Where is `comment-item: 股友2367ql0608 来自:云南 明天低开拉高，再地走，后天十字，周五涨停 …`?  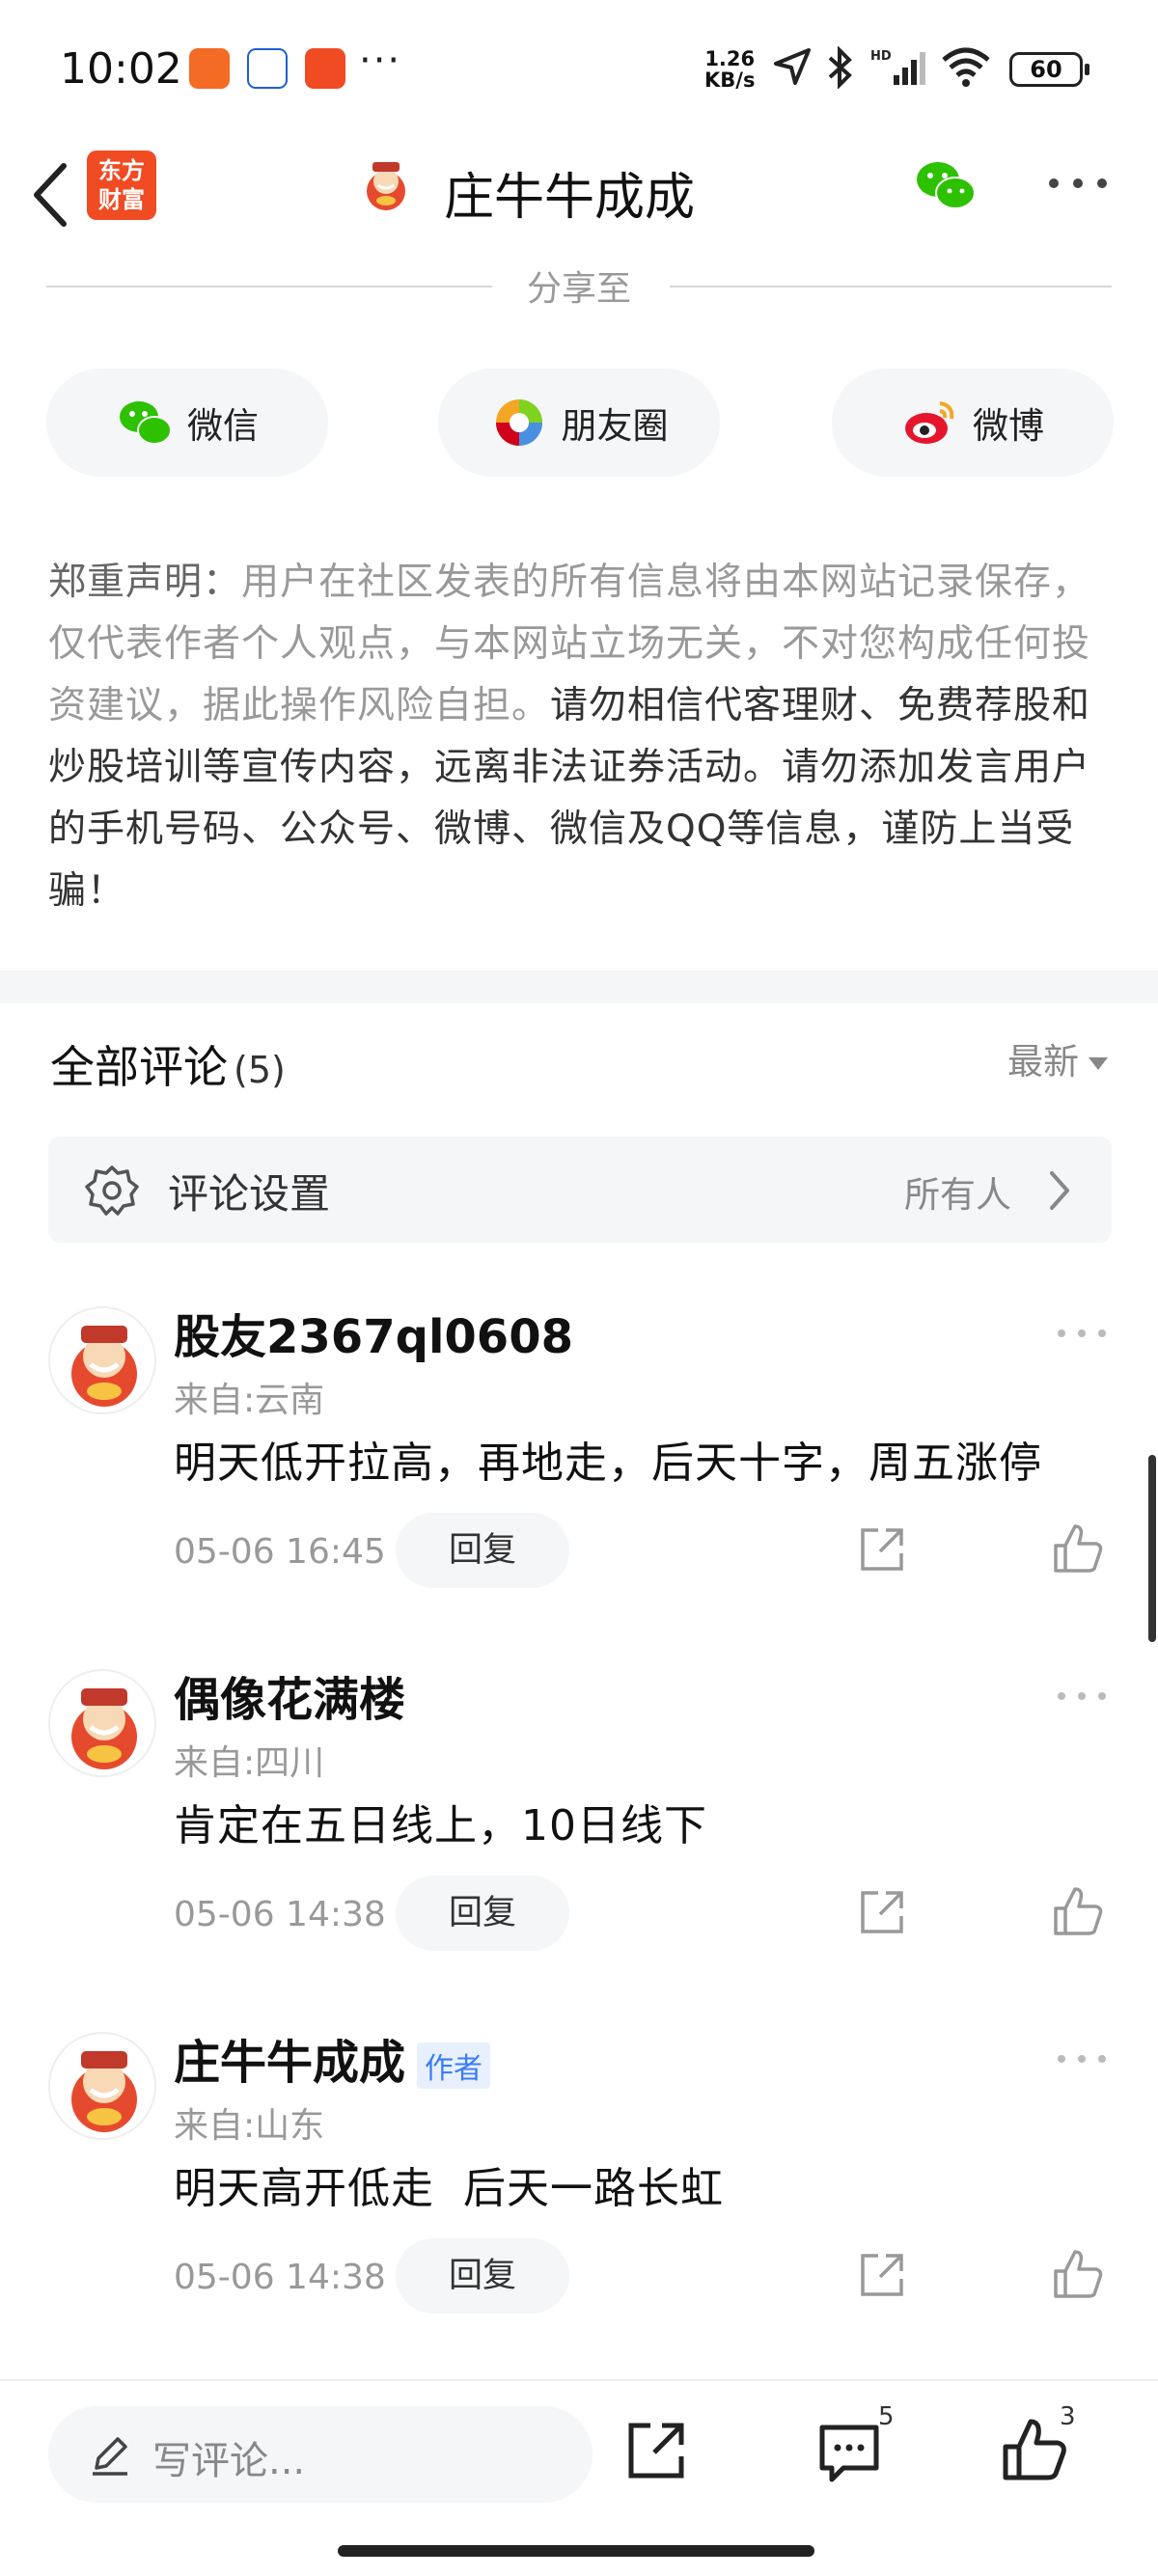
comment-item: 股友2367ql0608 来自:云南 明天低开拉高，再地走，后天十字，周五涨停 … is located at coordinates (579, 1453).